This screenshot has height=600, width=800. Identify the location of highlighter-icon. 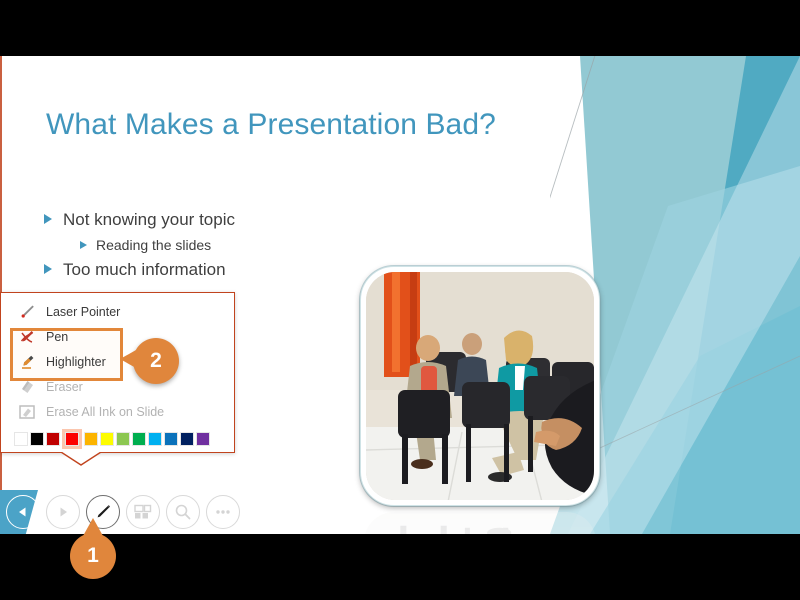
(27, 362).